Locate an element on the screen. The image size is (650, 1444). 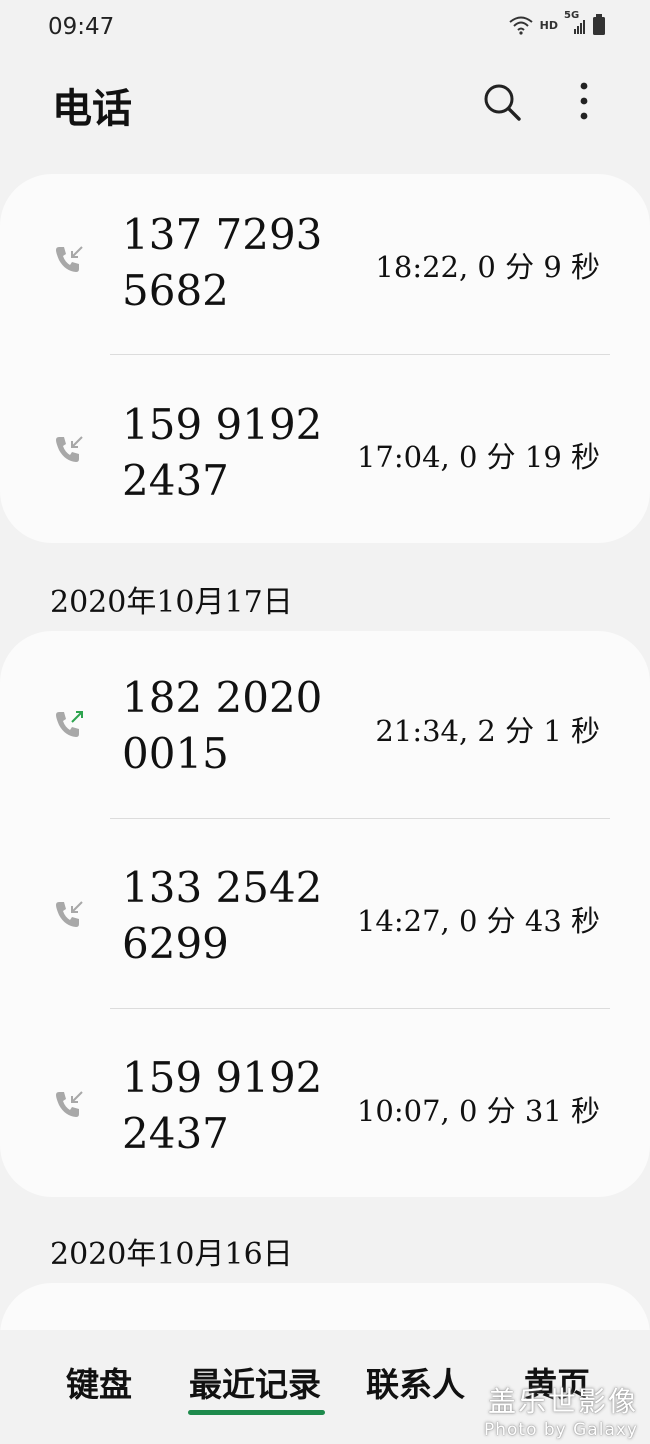
call-log-item: 137 7293 5682 18:22, 0 分 9 秒 is located at coordinates (325, 269).